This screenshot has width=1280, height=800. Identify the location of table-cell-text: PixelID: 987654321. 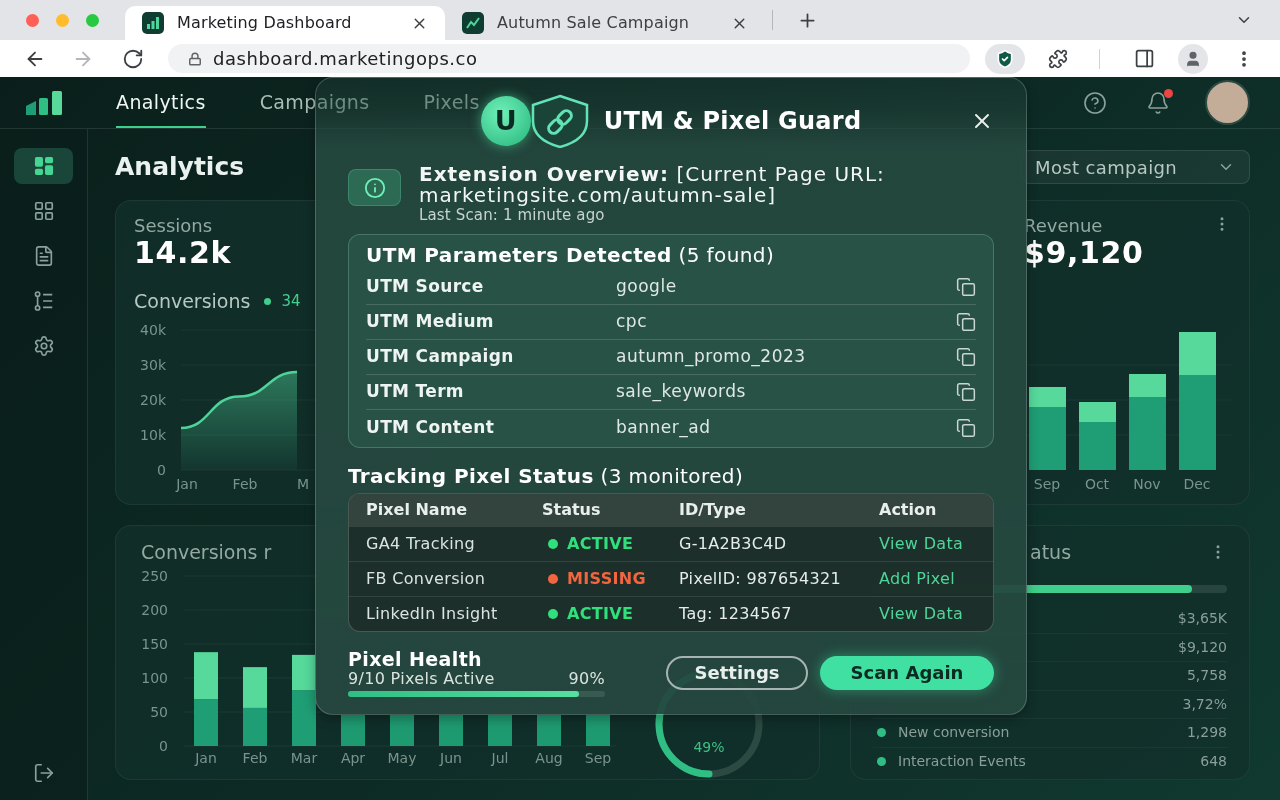
(760, 579).